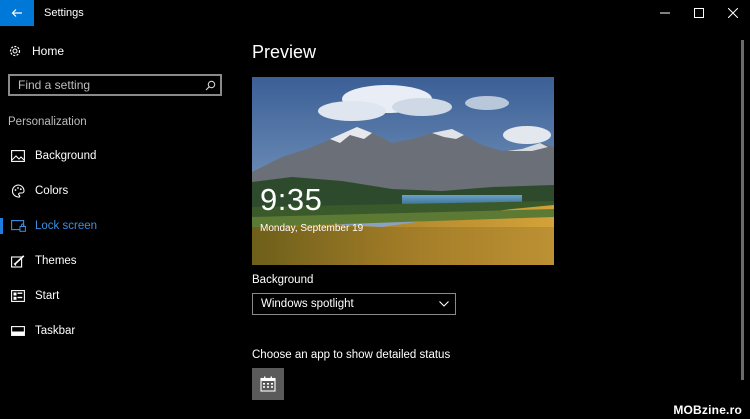 The image size is (750, 419). I want to click on search-icon, so click(210, 85).